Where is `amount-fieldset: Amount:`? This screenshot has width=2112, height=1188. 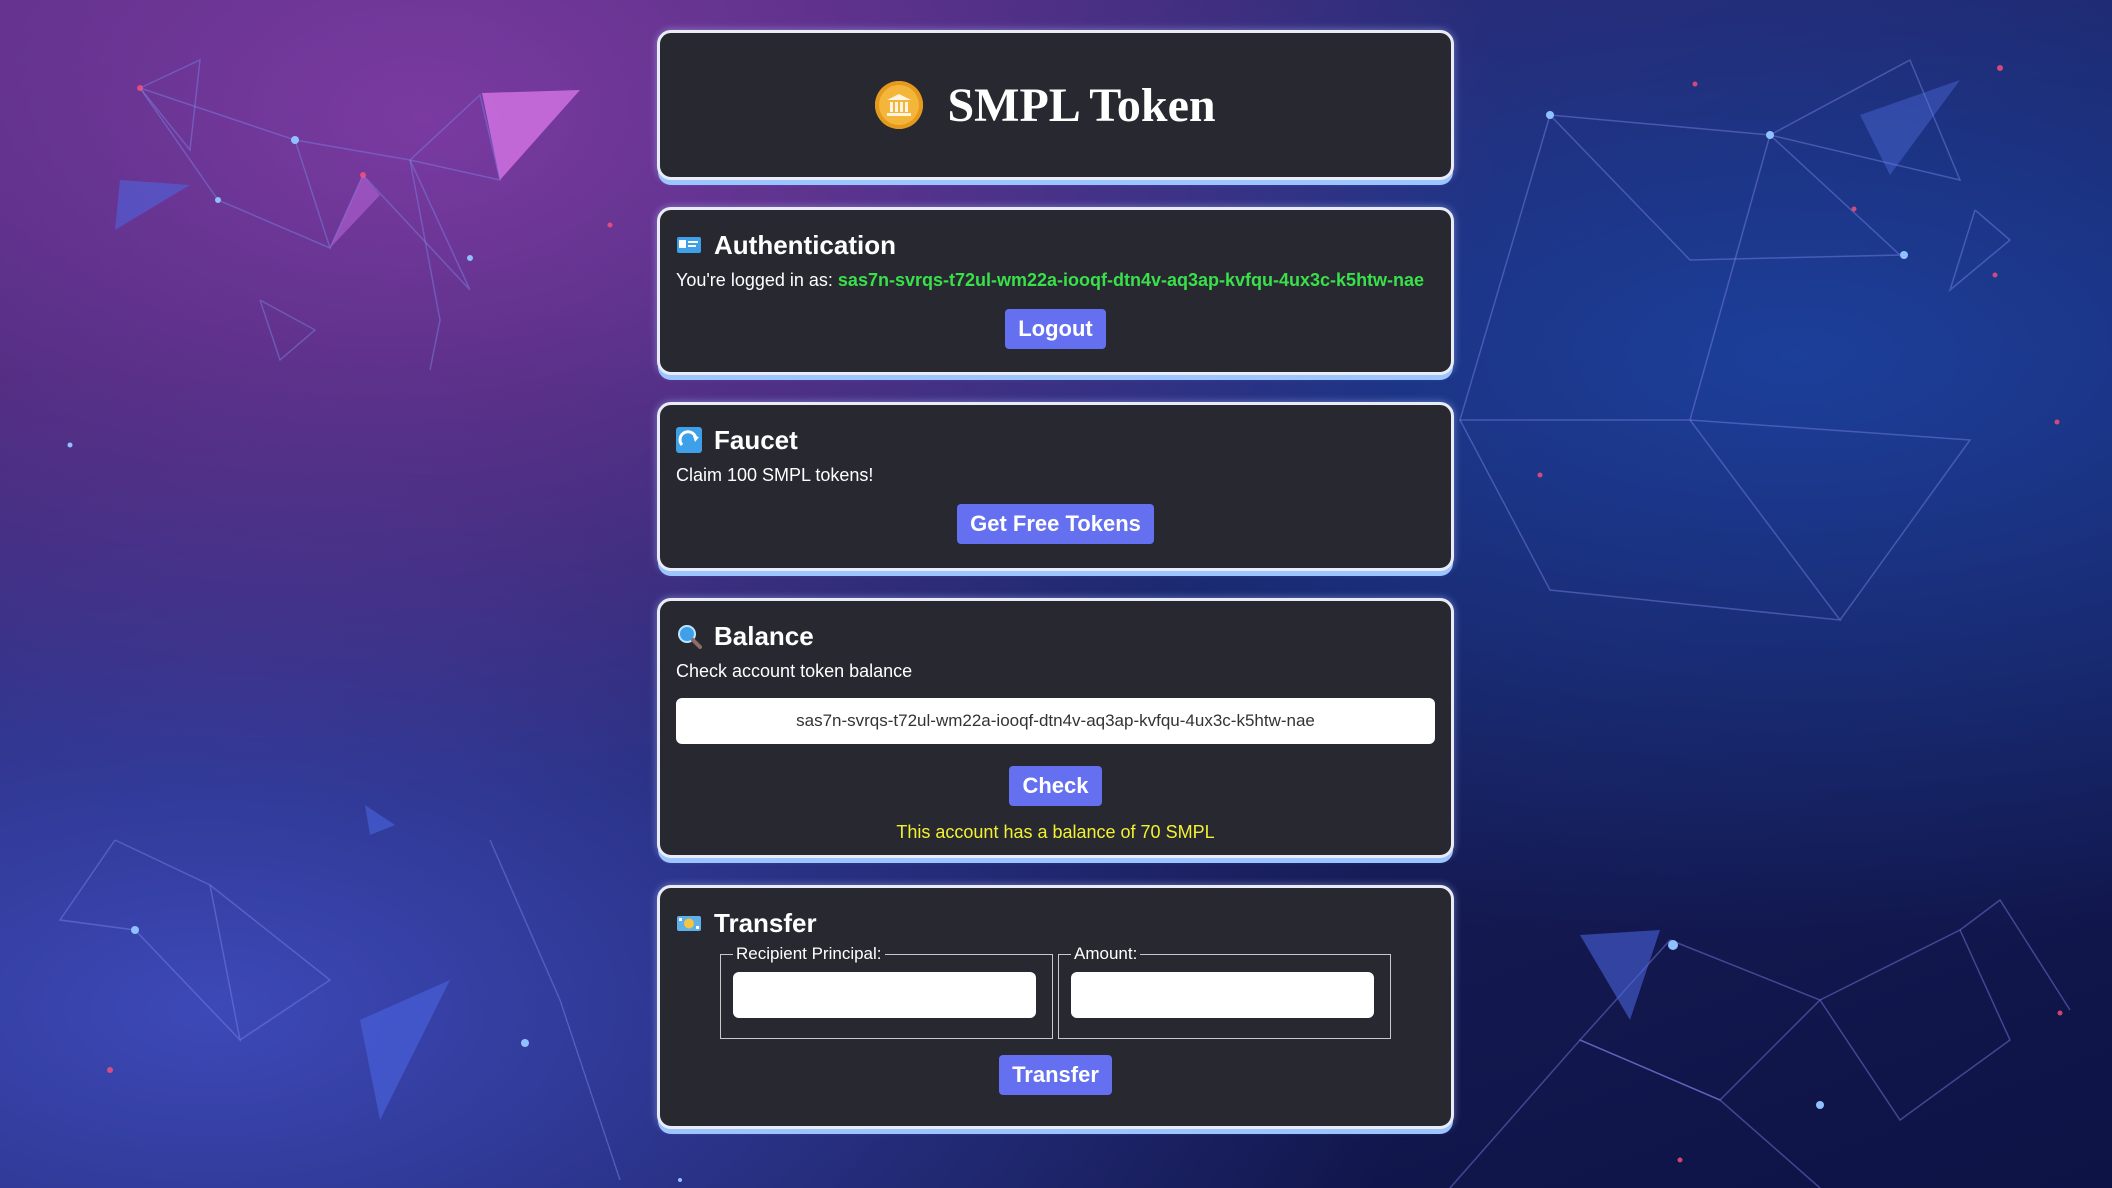
amount-fieldset: Amount: is located at coordinates (1224, 991).